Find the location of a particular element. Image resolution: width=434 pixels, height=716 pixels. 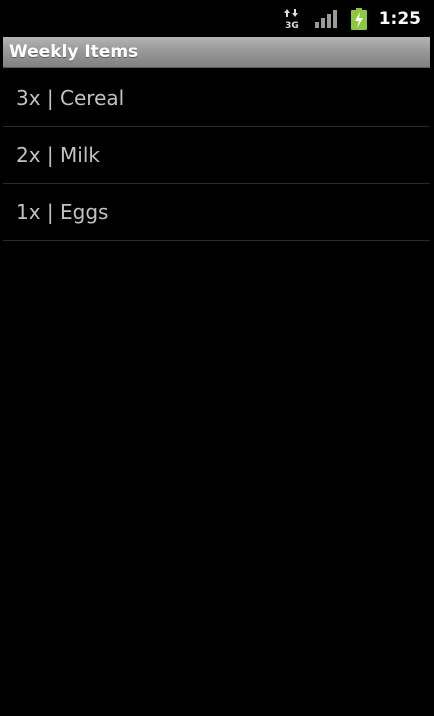

3g-data-icon: 3G is located at coordinates (291, 19).